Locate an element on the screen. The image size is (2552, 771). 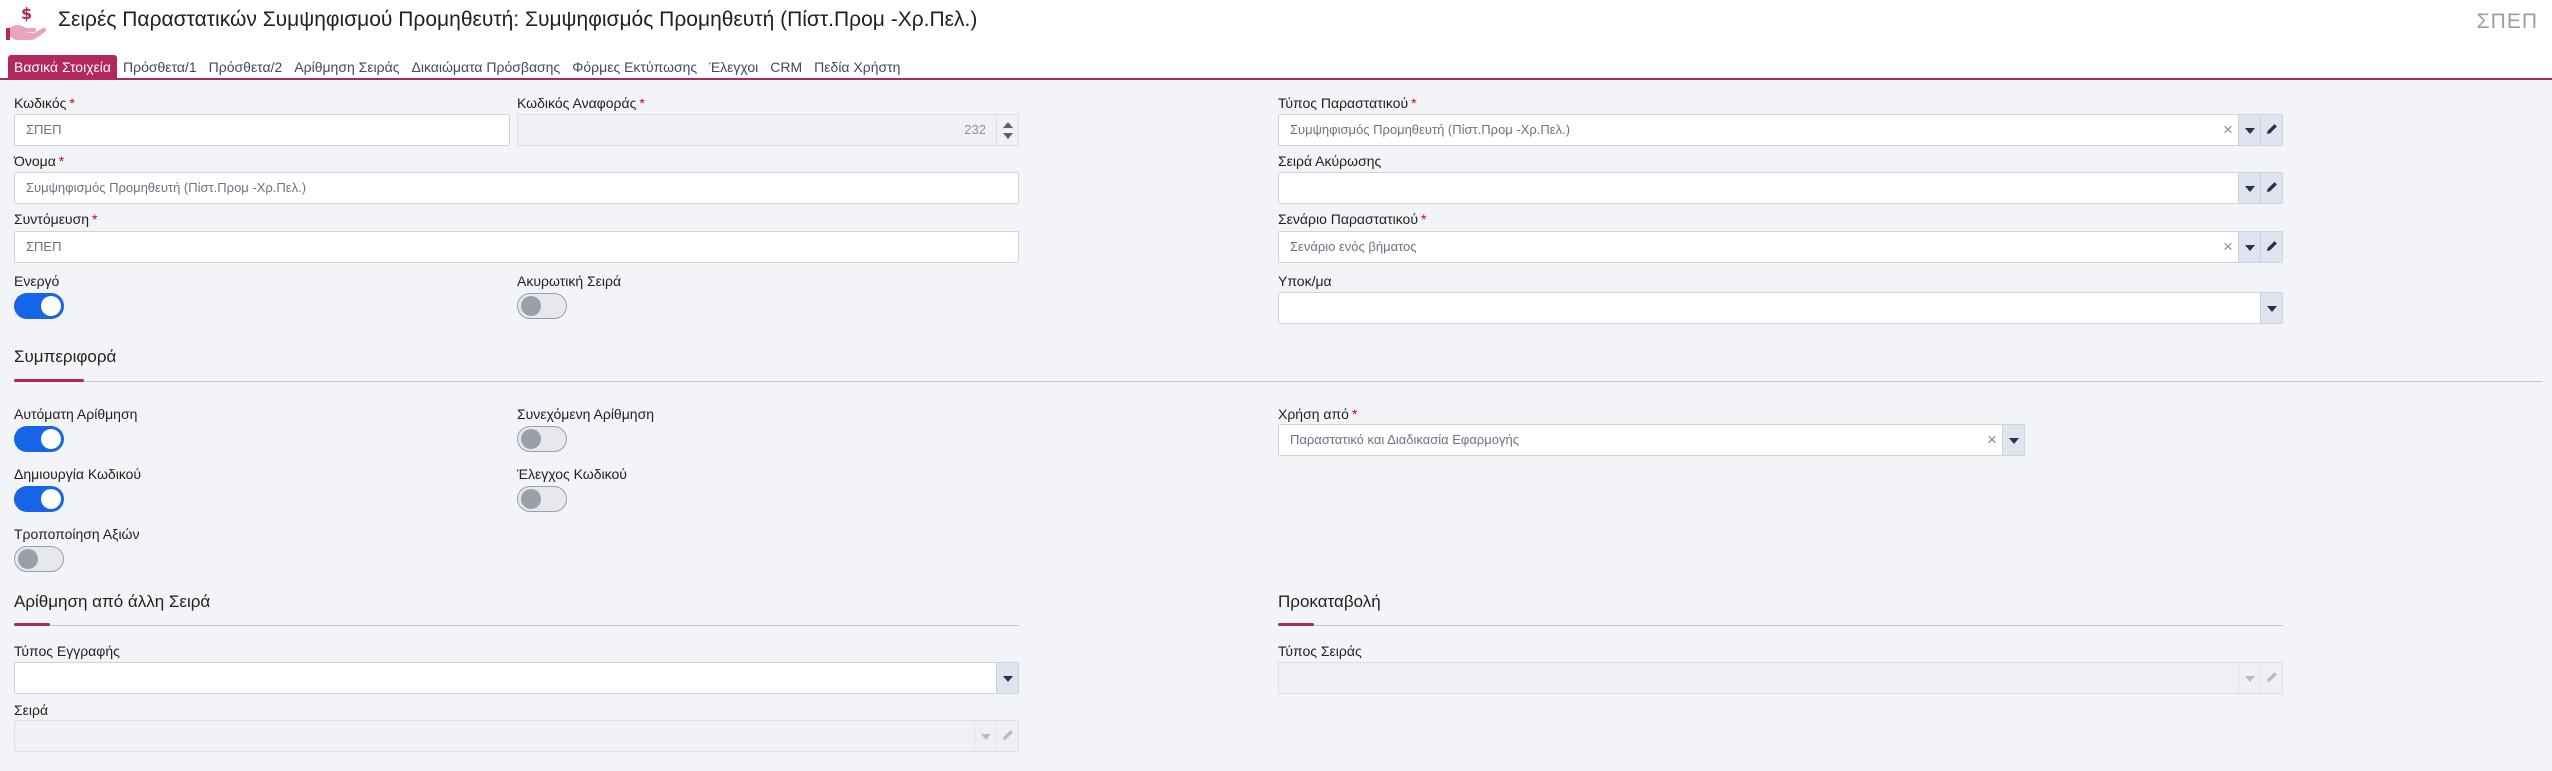
abbreviation-field: ΣΠΕΠ is located at coordinates (516, 247).